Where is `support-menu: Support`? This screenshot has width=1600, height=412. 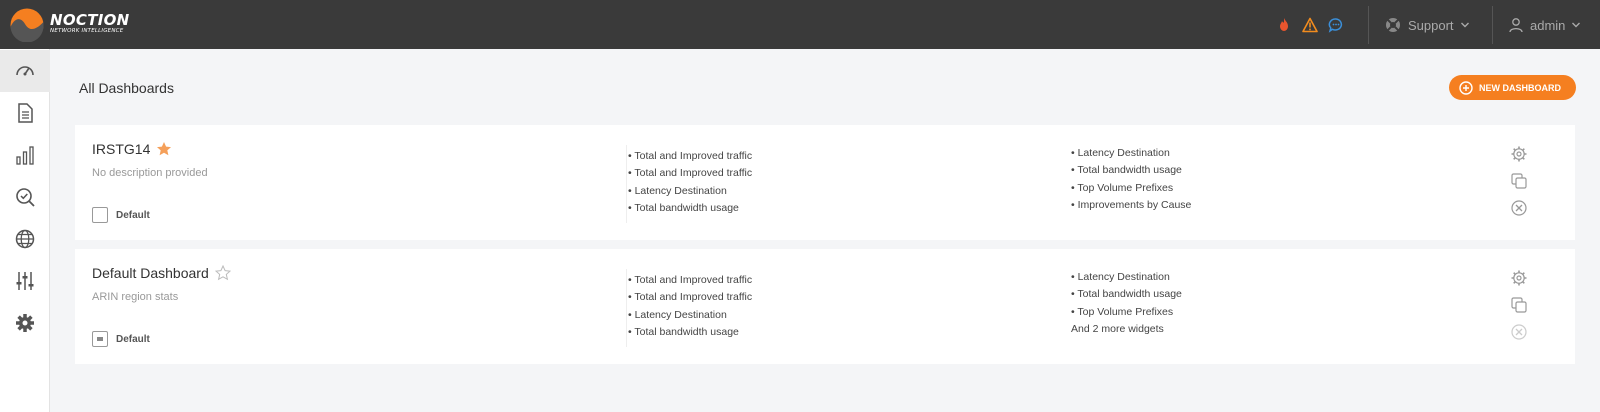
support-menu: Support is located at coordinates (1427, 25).